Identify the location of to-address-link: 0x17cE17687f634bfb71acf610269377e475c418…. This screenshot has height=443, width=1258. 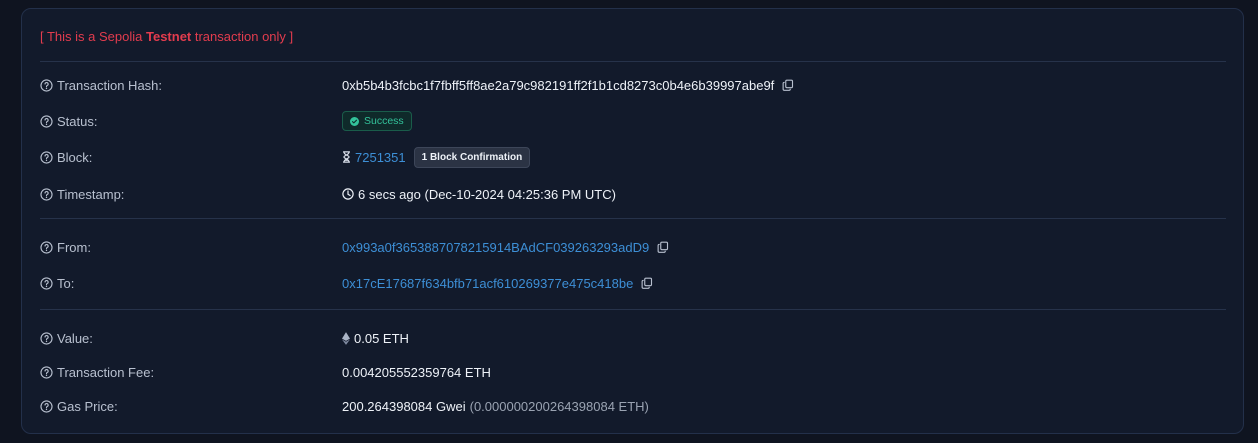
(487, 283).